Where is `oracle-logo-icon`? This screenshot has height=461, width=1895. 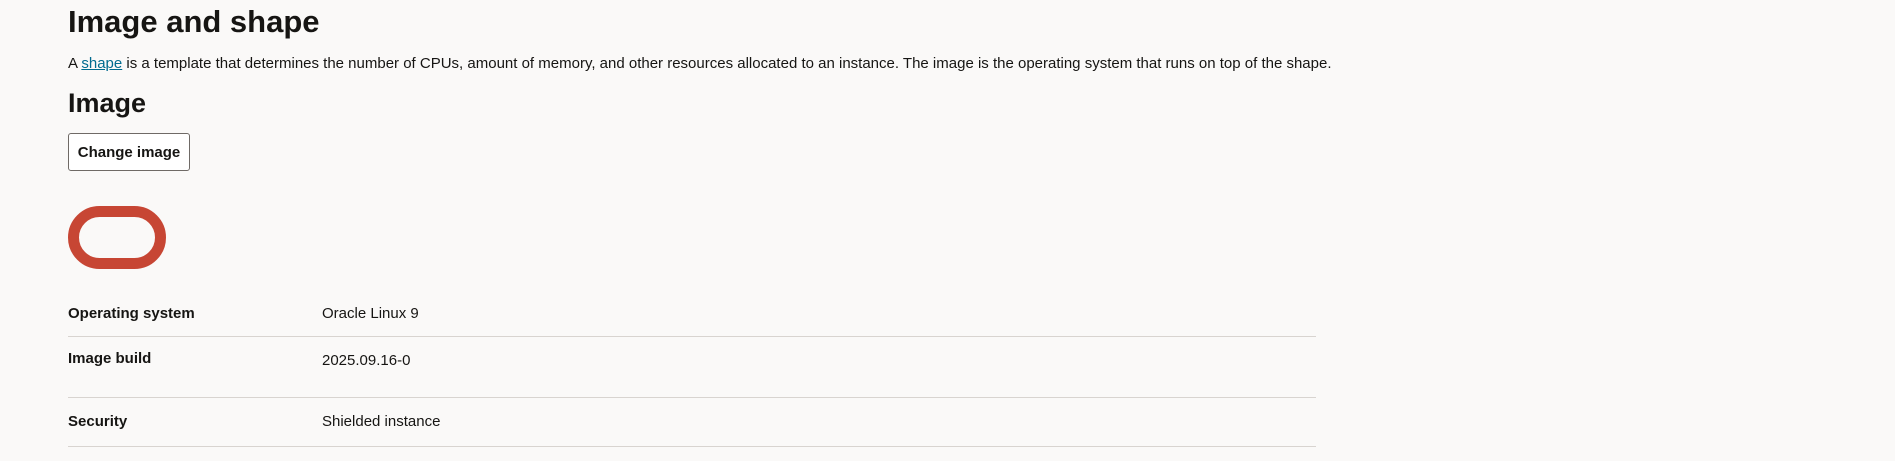
oracle-logo-icon is located at coordinates (117, 237).